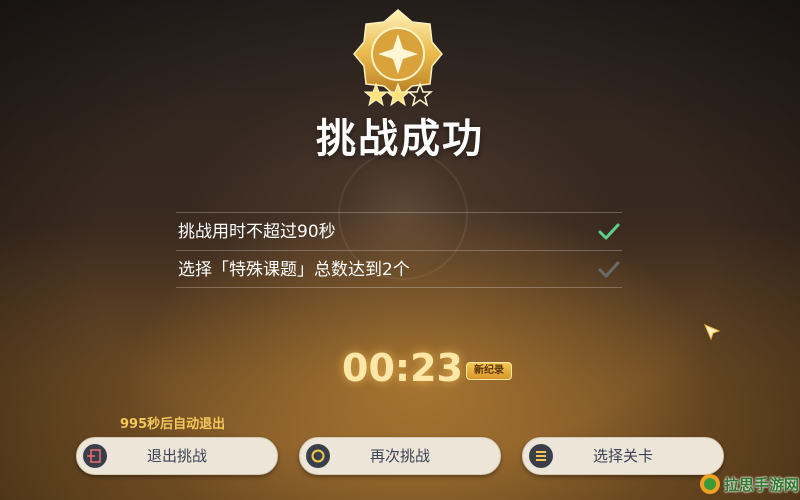  Describe the element at coordinates (294, 270) in the screenshot. I see `condition-text: 选择「特殊课题」总数达到2个` at that location.